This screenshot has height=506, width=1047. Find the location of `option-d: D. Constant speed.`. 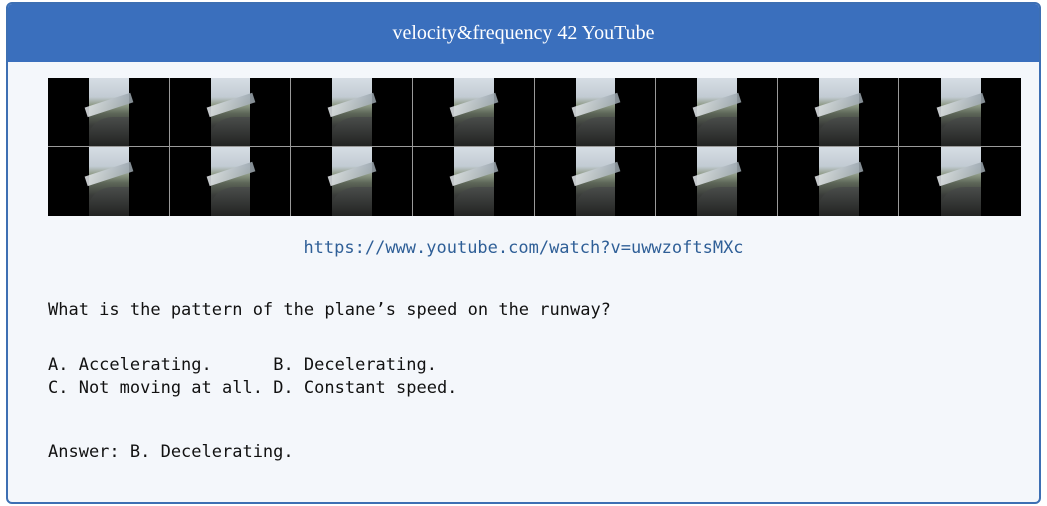

option-d: D. Constant speed. is located at coordinates (365, 388).